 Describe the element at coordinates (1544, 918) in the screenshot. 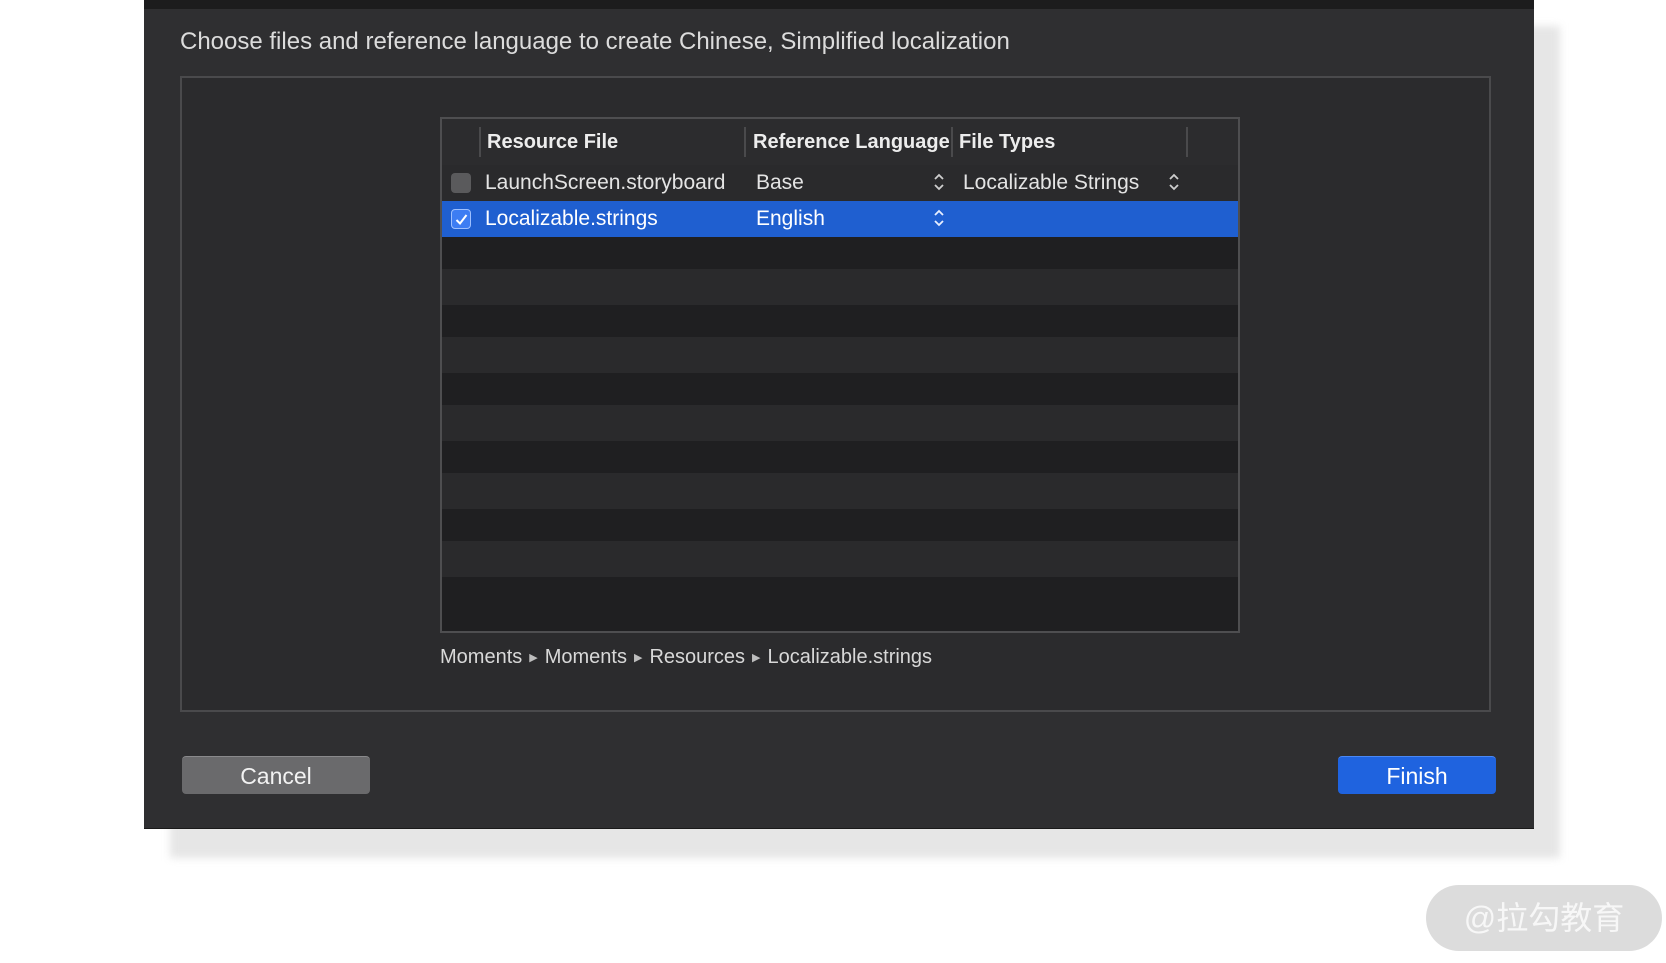

I see `watermark-logo: @拉勾教育` at that location.